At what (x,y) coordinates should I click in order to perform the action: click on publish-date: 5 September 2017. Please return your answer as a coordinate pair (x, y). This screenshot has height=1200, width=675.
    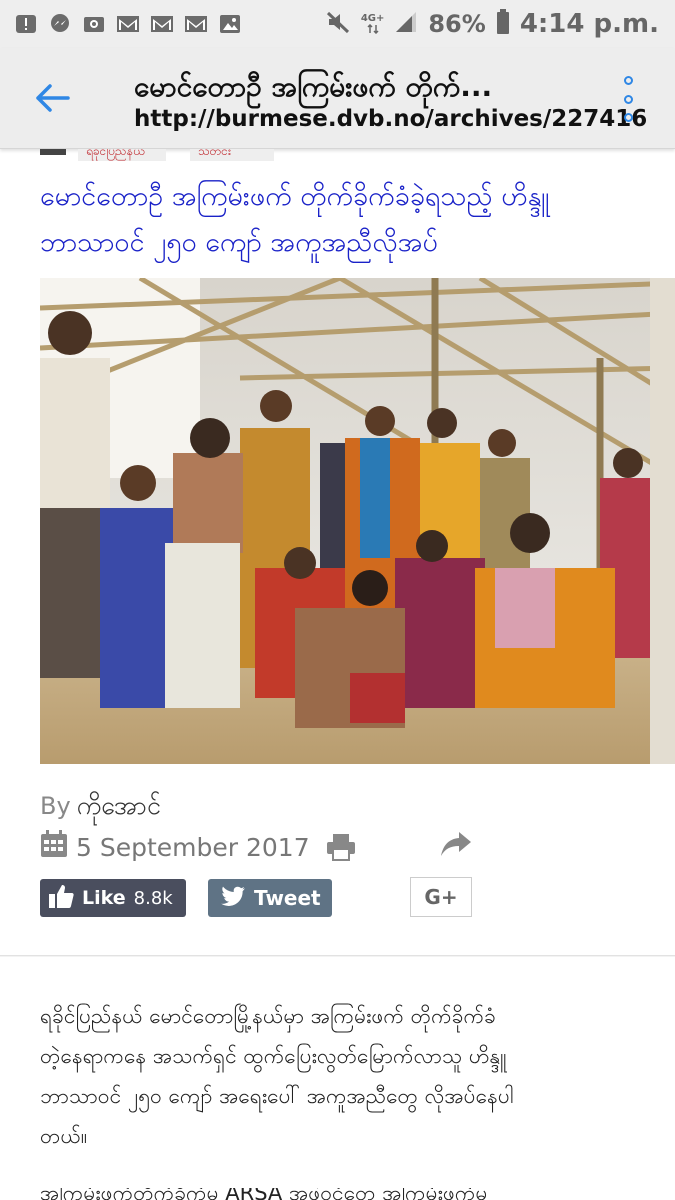
    Looking at the image, I should click on (193, 847).